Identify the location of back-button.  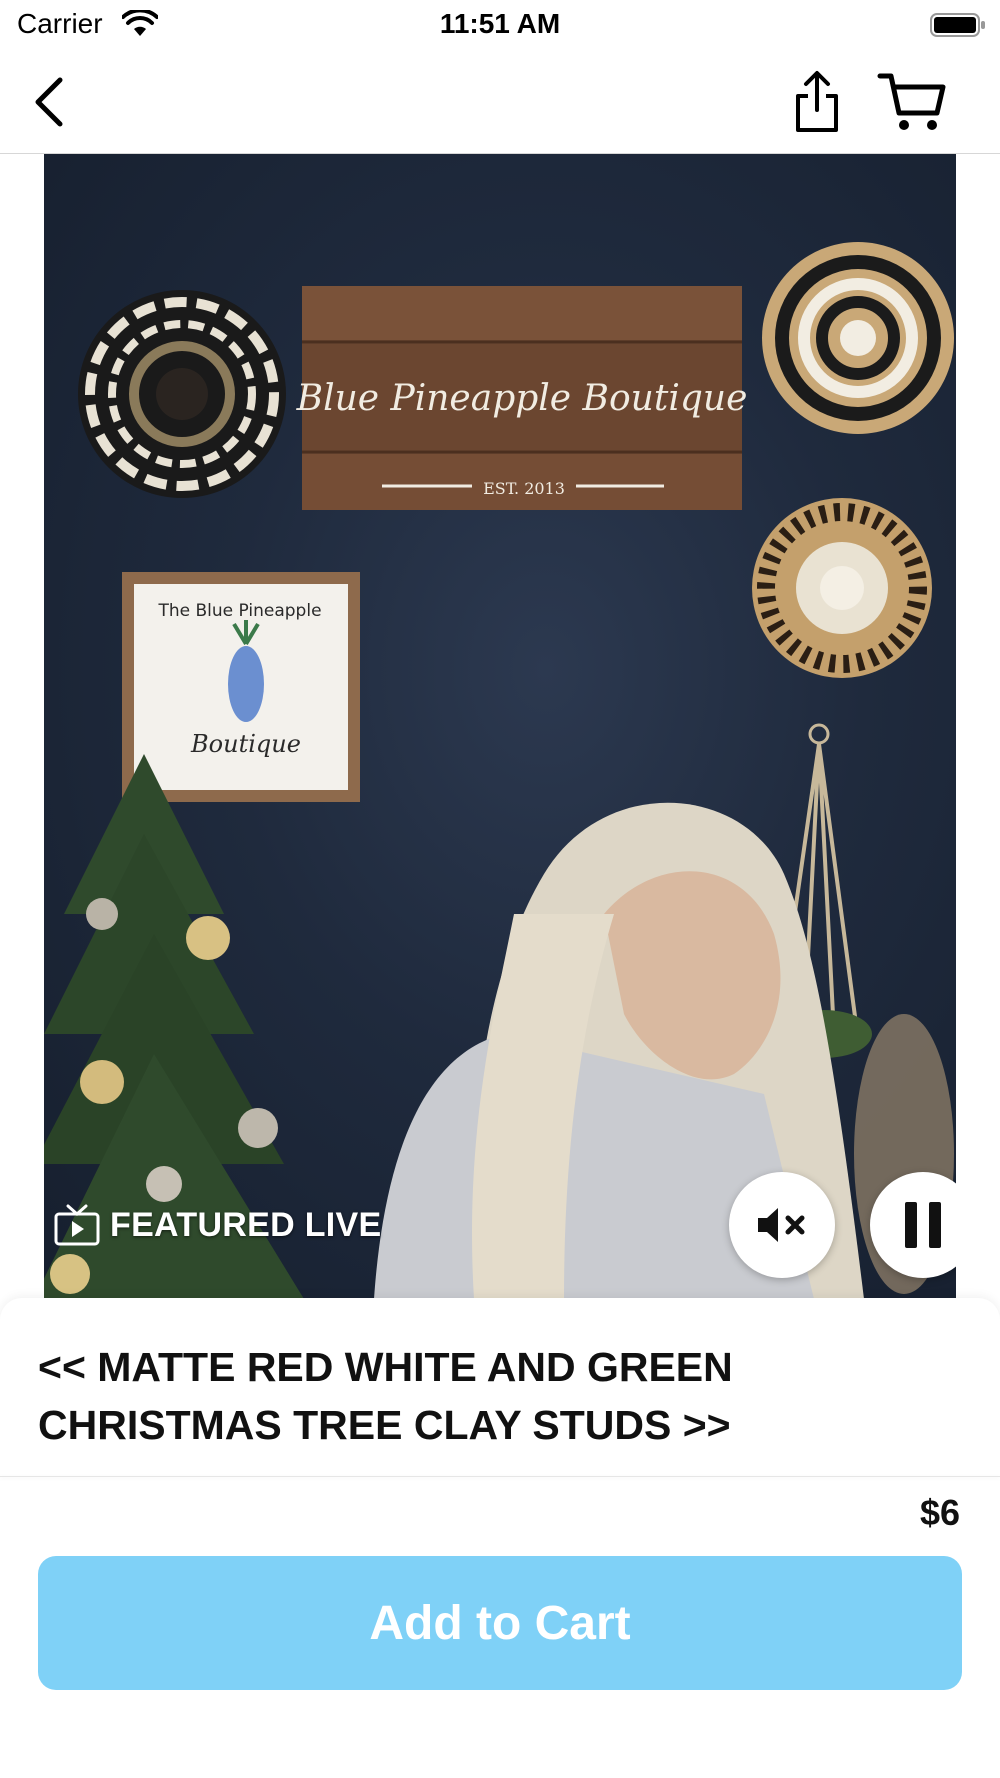
(48, 102).